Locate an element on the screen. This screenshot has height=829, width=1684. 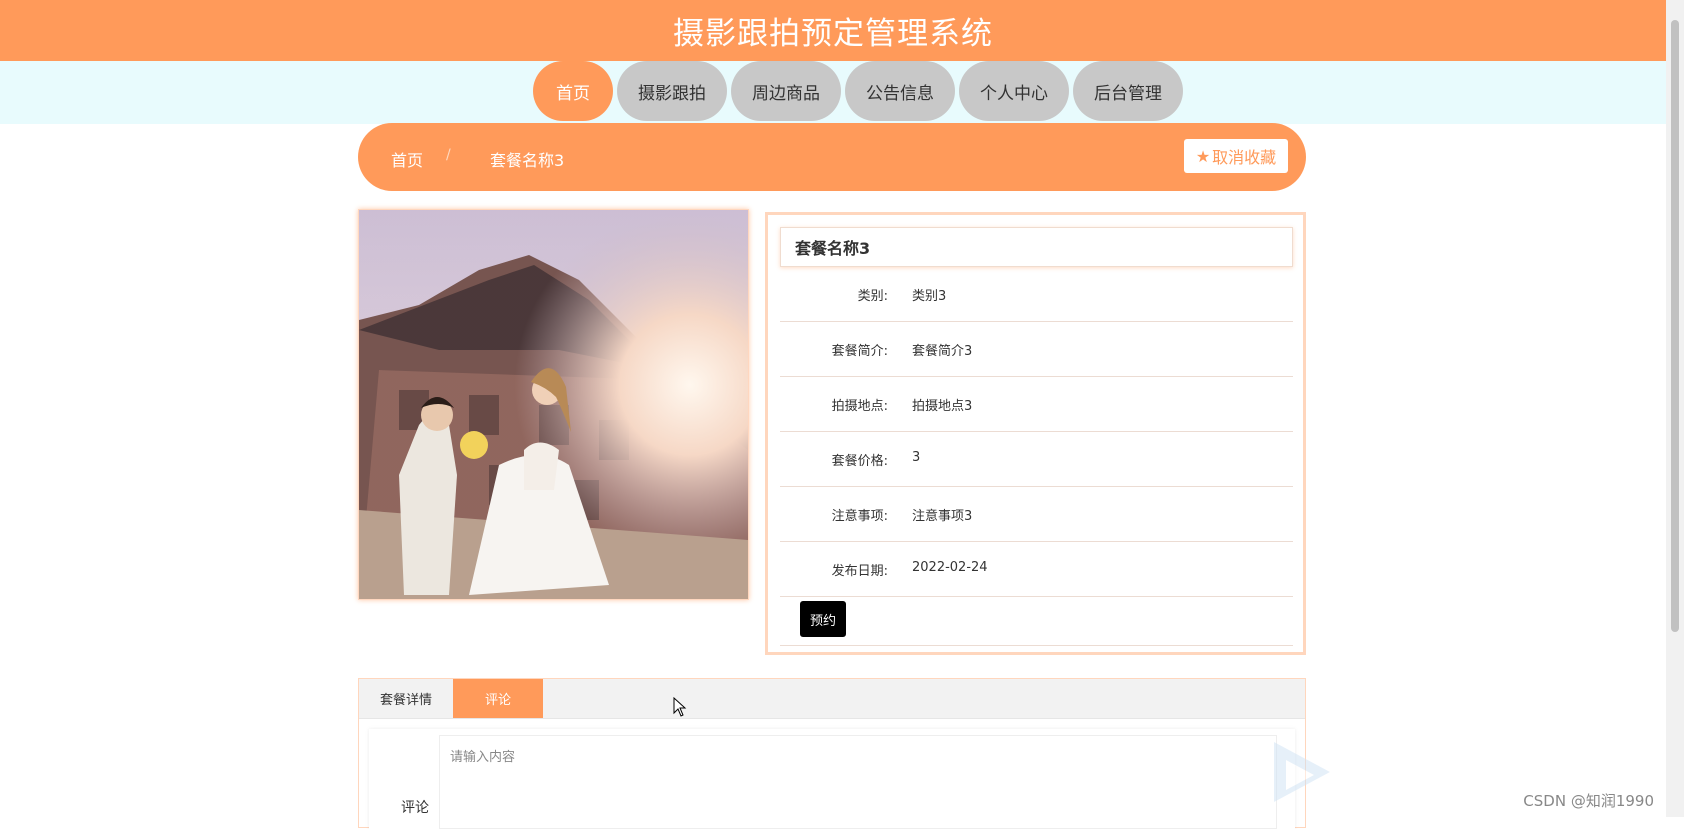
field-label: 发布日期: is located at coordinates (859, 571).